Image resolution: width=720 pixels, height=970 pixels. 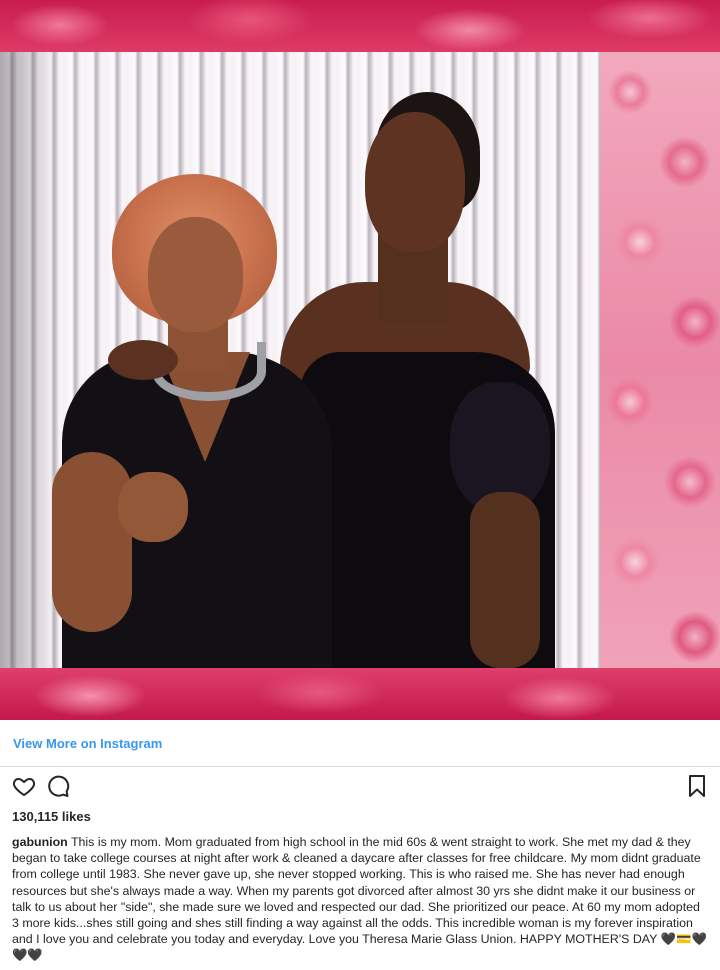 I want to click on action-bar, so click(x=360, y=787).